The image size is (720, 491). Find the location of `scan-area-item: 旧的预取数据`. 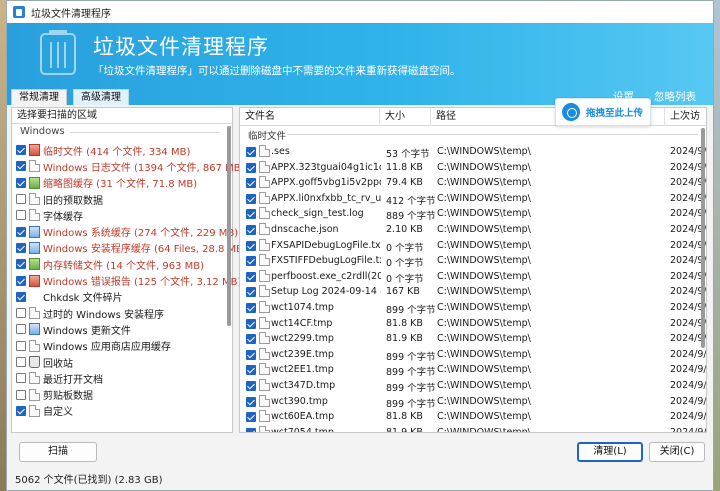

scan-area-item: 旧的预取数据 is located at coordinates (121, 199).